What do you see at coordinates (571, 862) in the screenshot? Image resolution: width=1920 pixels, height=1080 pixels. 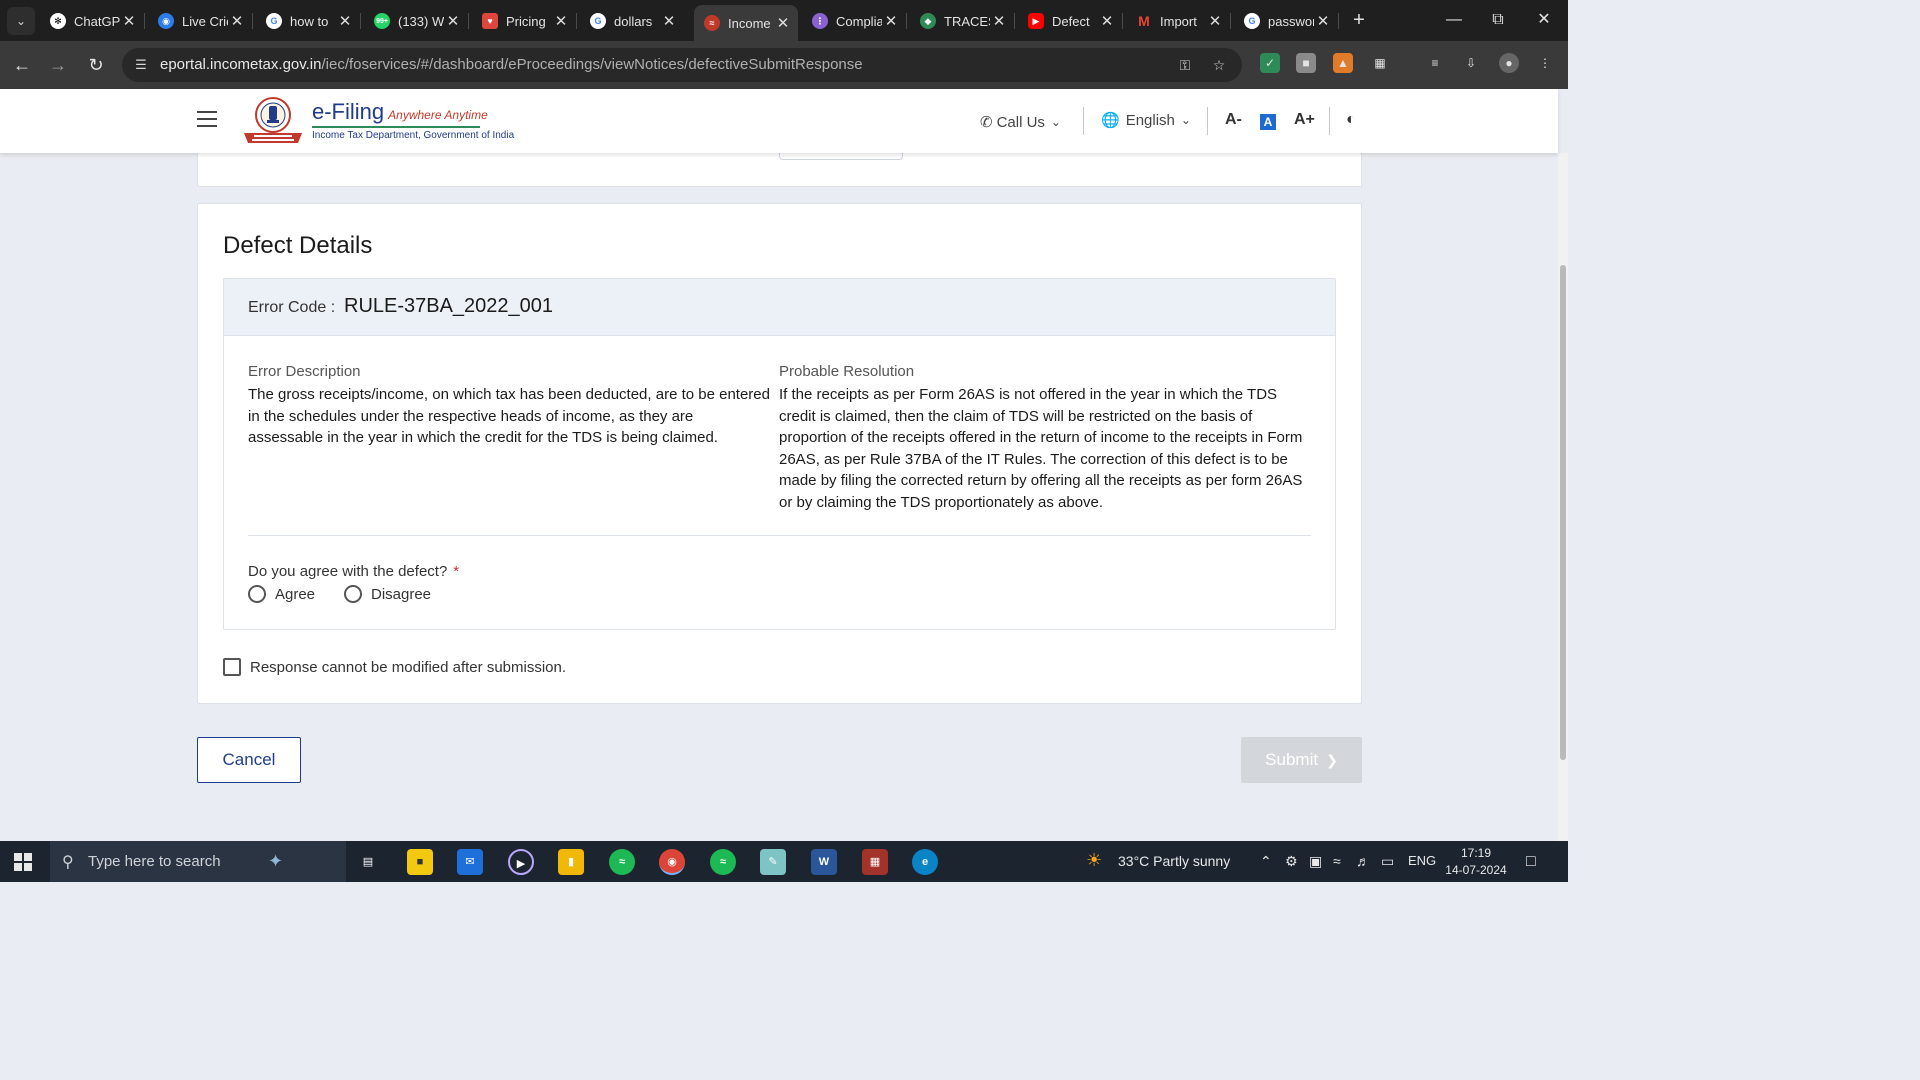 I see `file-explorer-icon: ▮` at bounding box center [571, 862].